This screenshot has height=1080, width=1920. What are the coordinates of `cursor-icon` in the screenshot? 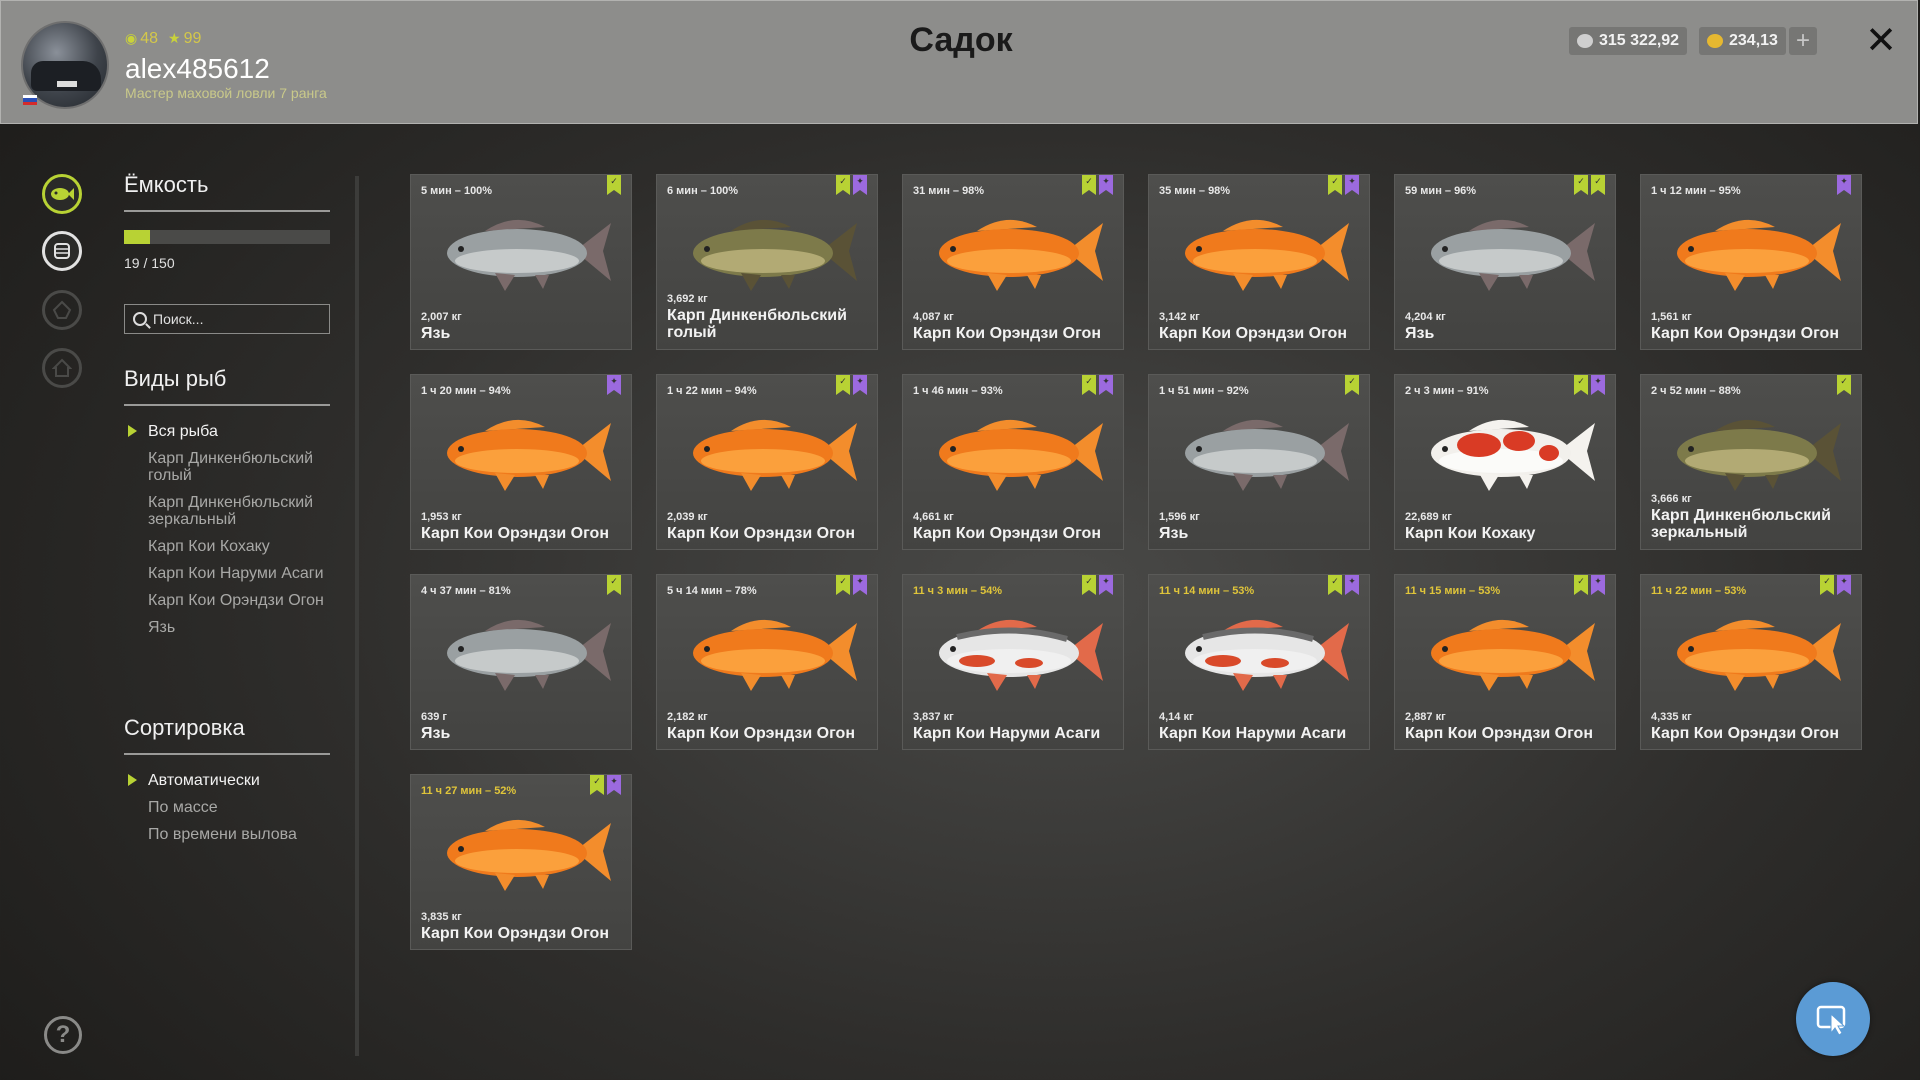 It's located at (1831, 1020).